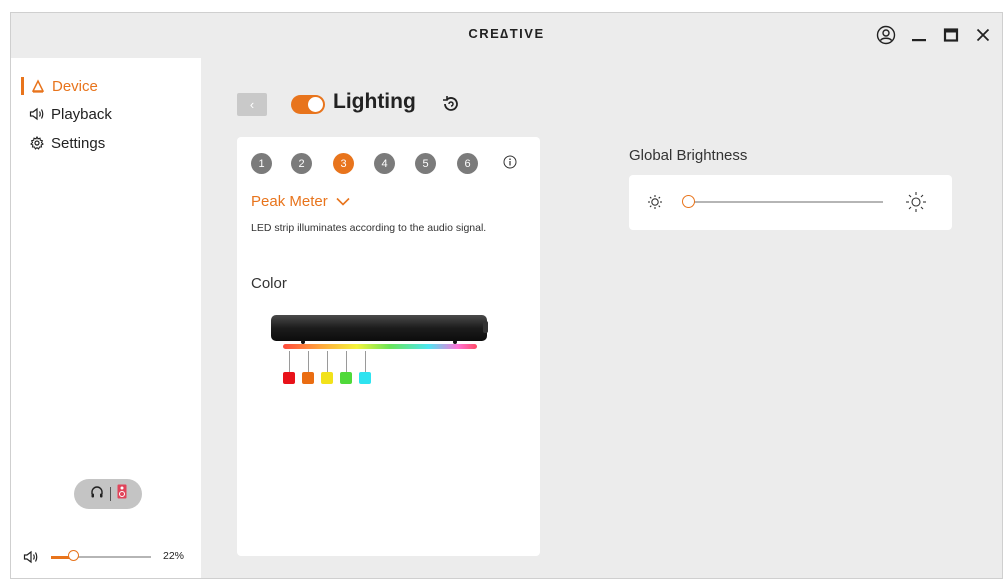  Describe the element at coordinates (30, 557) in the screenshot. I see `volume-icon` at that location.